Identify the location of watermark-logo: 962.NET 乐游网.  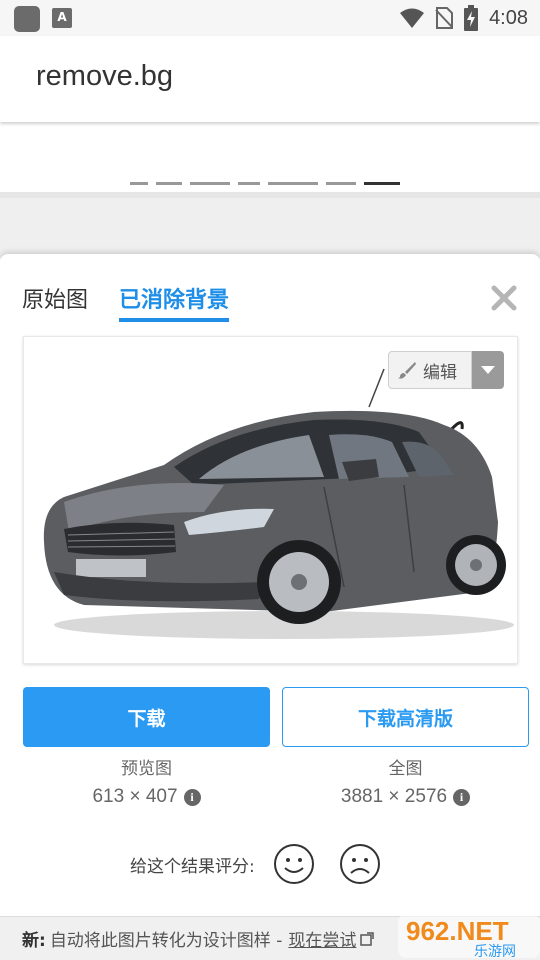
(469, 937).